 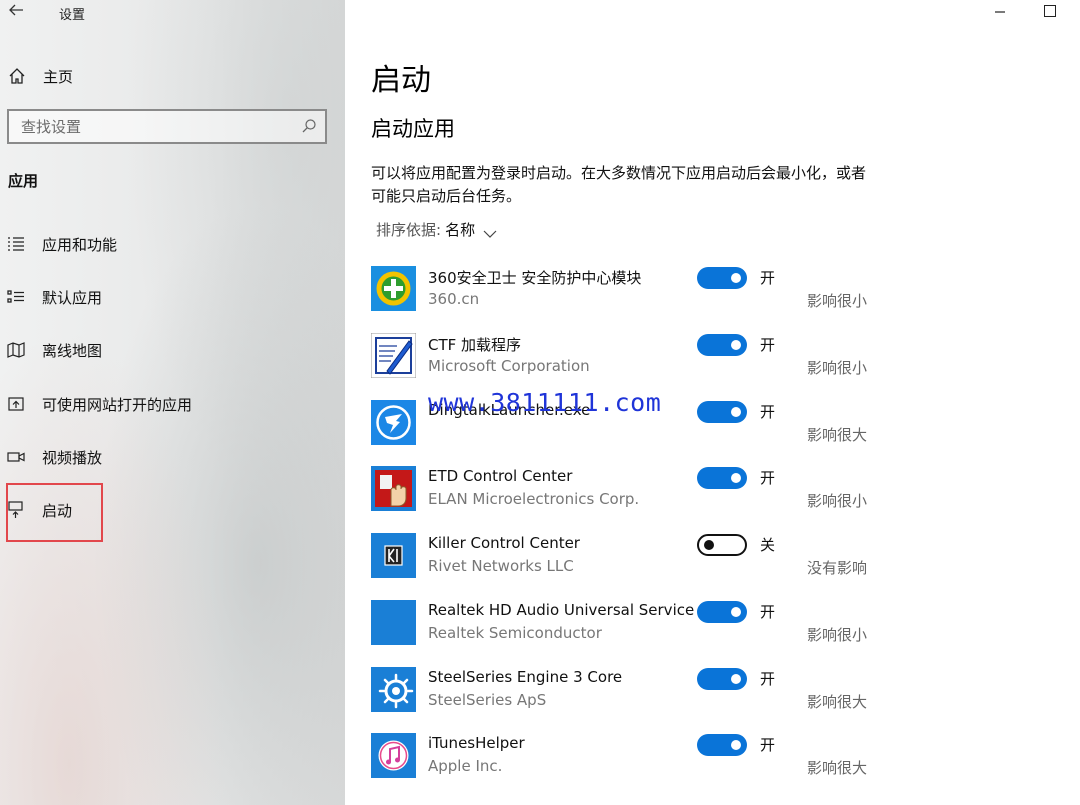 I want to click on ctf-loader-icon, so click(x=393, y=355).